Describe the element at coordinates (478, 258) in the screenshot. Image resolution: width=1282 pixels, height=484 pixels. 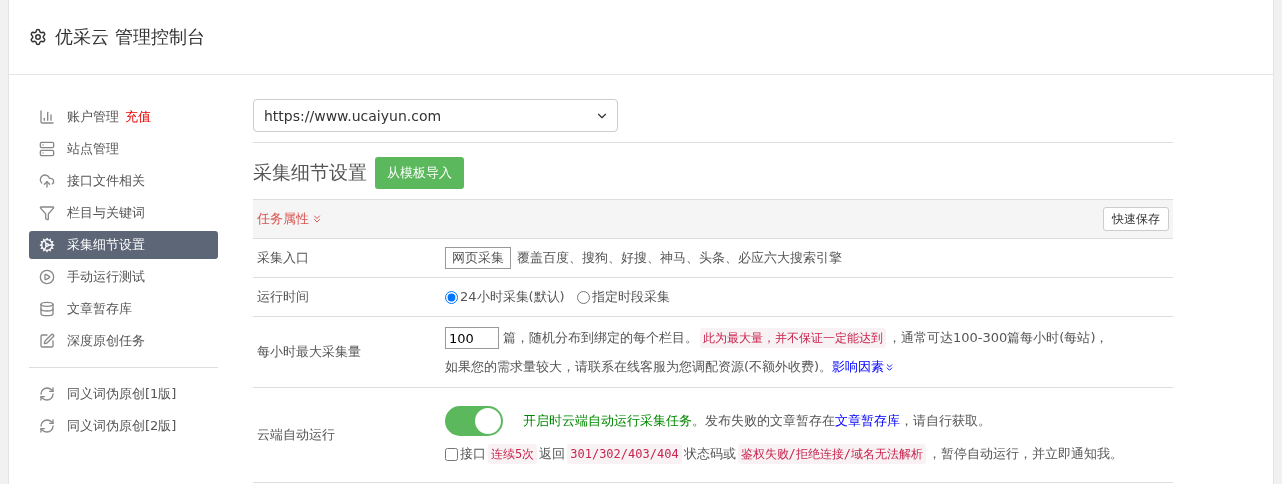
I see `entry-tag: 网页采集` at that location.